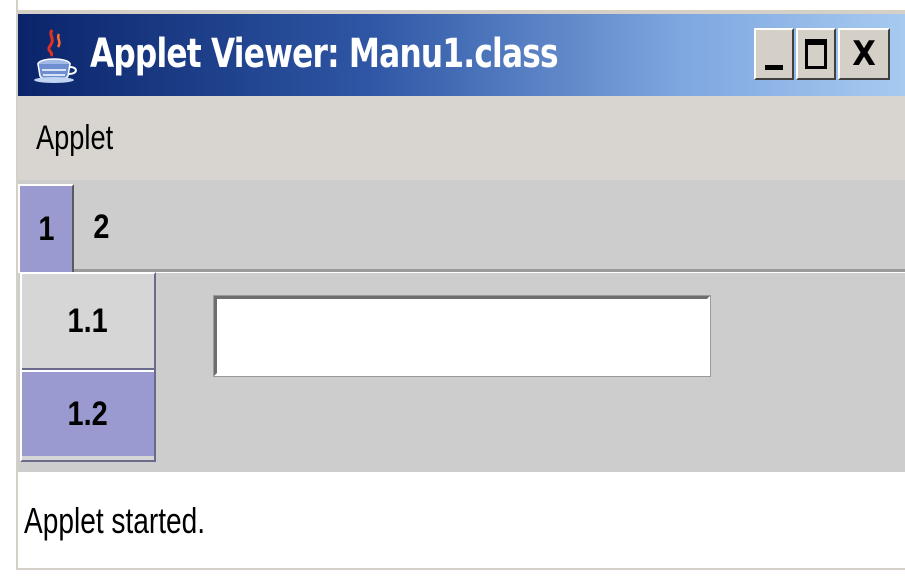 The width and height of the screenshot is (905, 576). I want to click on close-button: X, so click(864, 54).